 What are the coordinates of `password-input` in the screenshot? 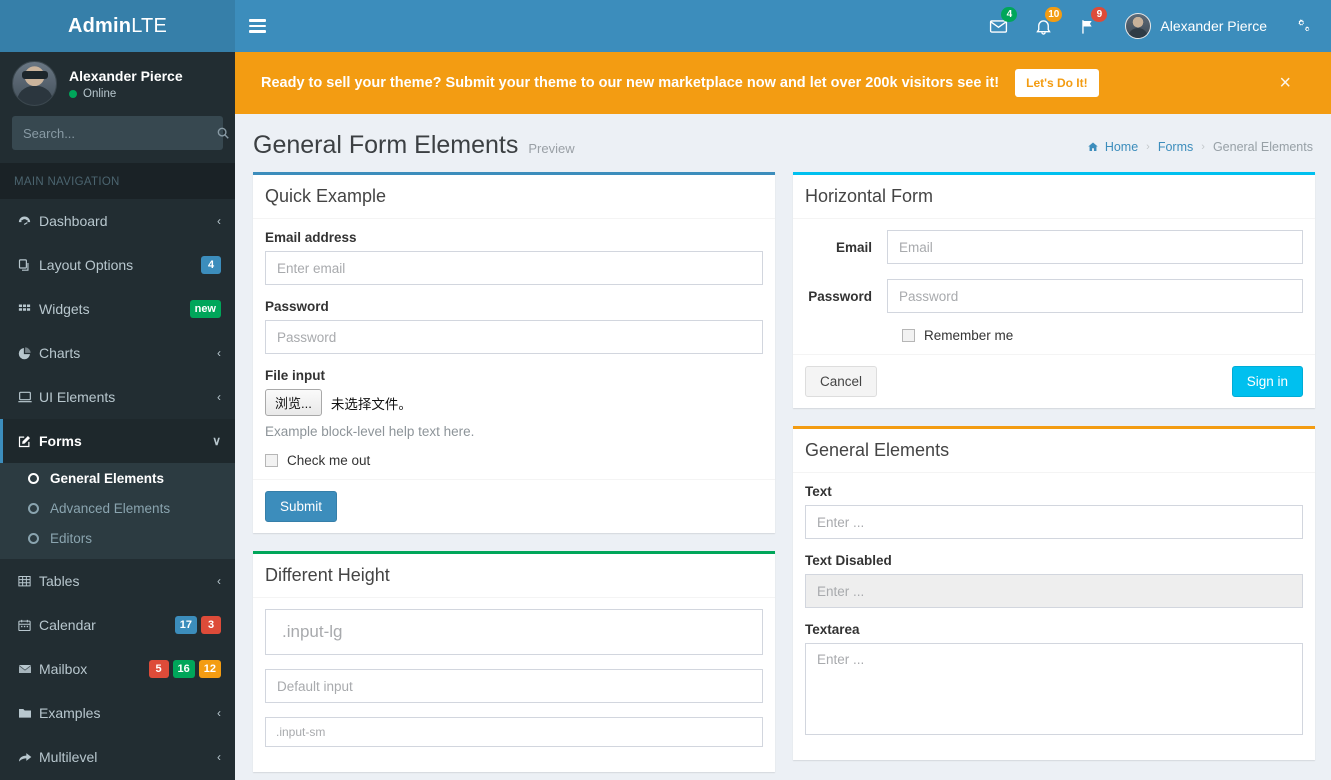 It's located at (514, 337).